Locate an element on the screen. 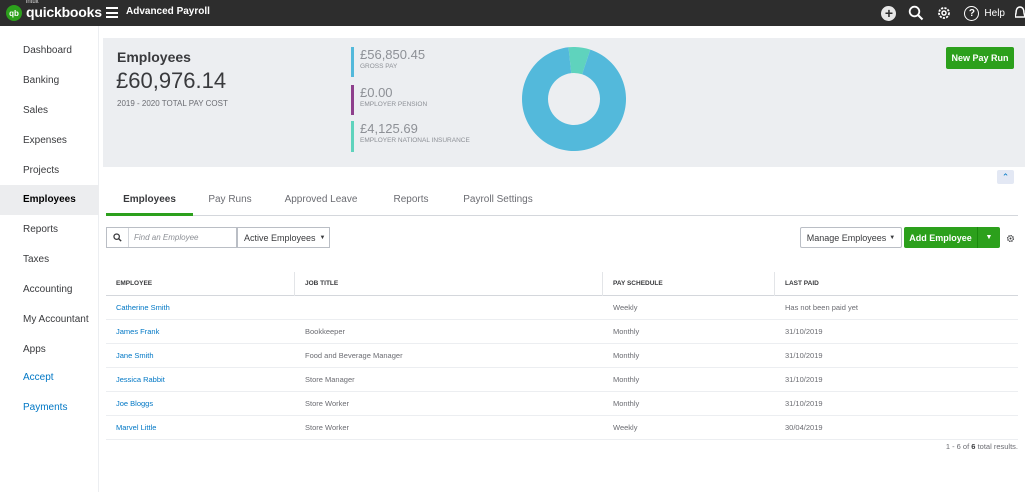 Image resolution: width=1025 pixels, height=492 pixels. tab-approved-leave: Approved Leave is located at coordinates (321, 201).